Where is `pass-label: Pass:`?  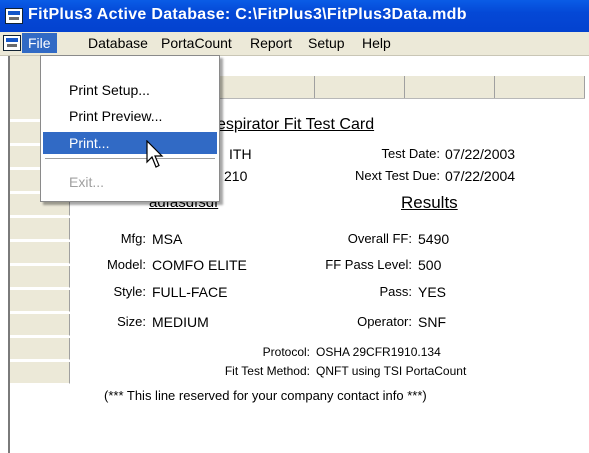
pass-label: Pass: is located at coordinates (395, 291).